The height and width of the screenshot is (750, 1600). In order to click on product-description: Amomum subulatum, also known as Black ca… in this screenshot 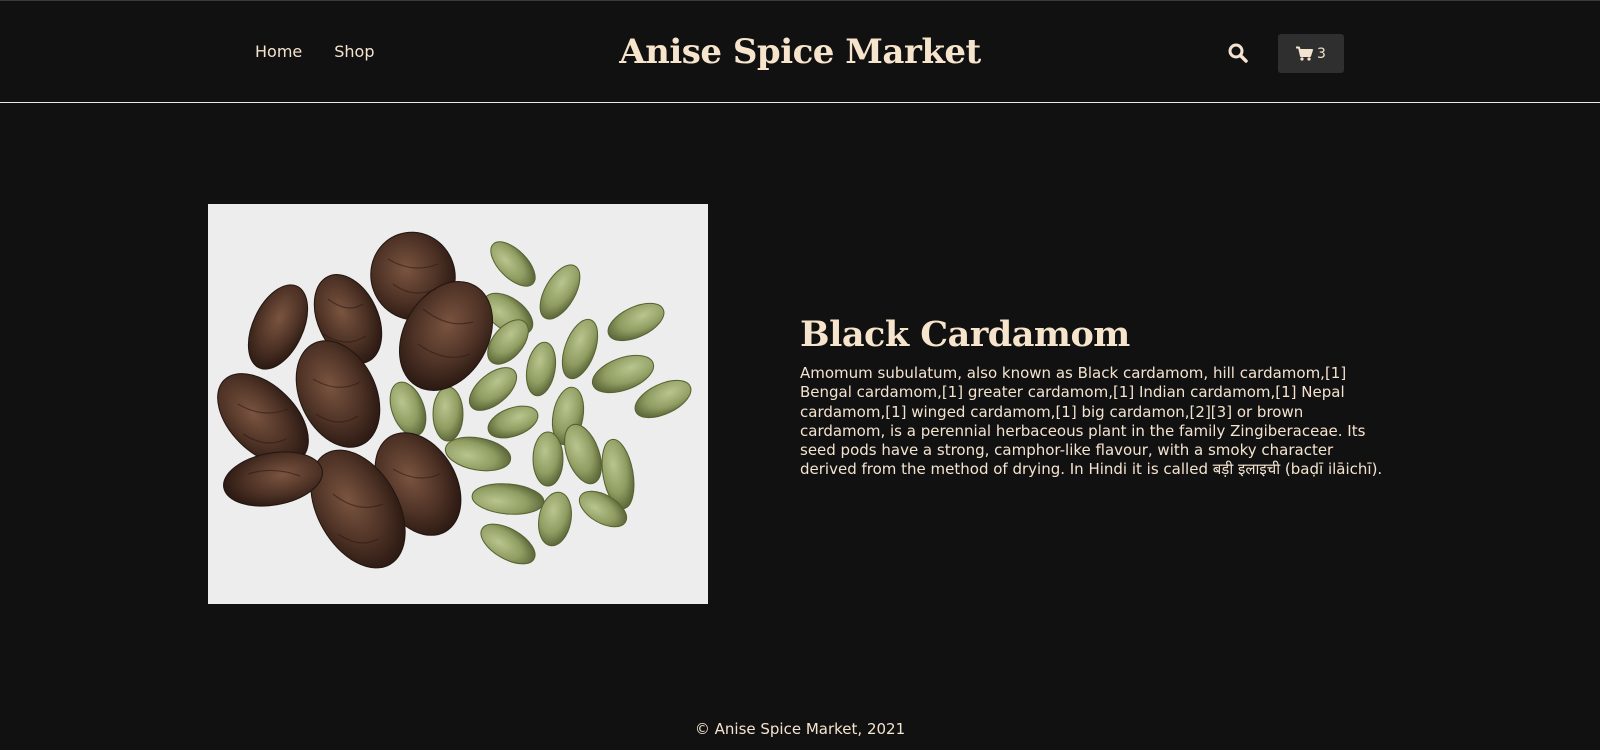, I will do `click(1091, 421)`.